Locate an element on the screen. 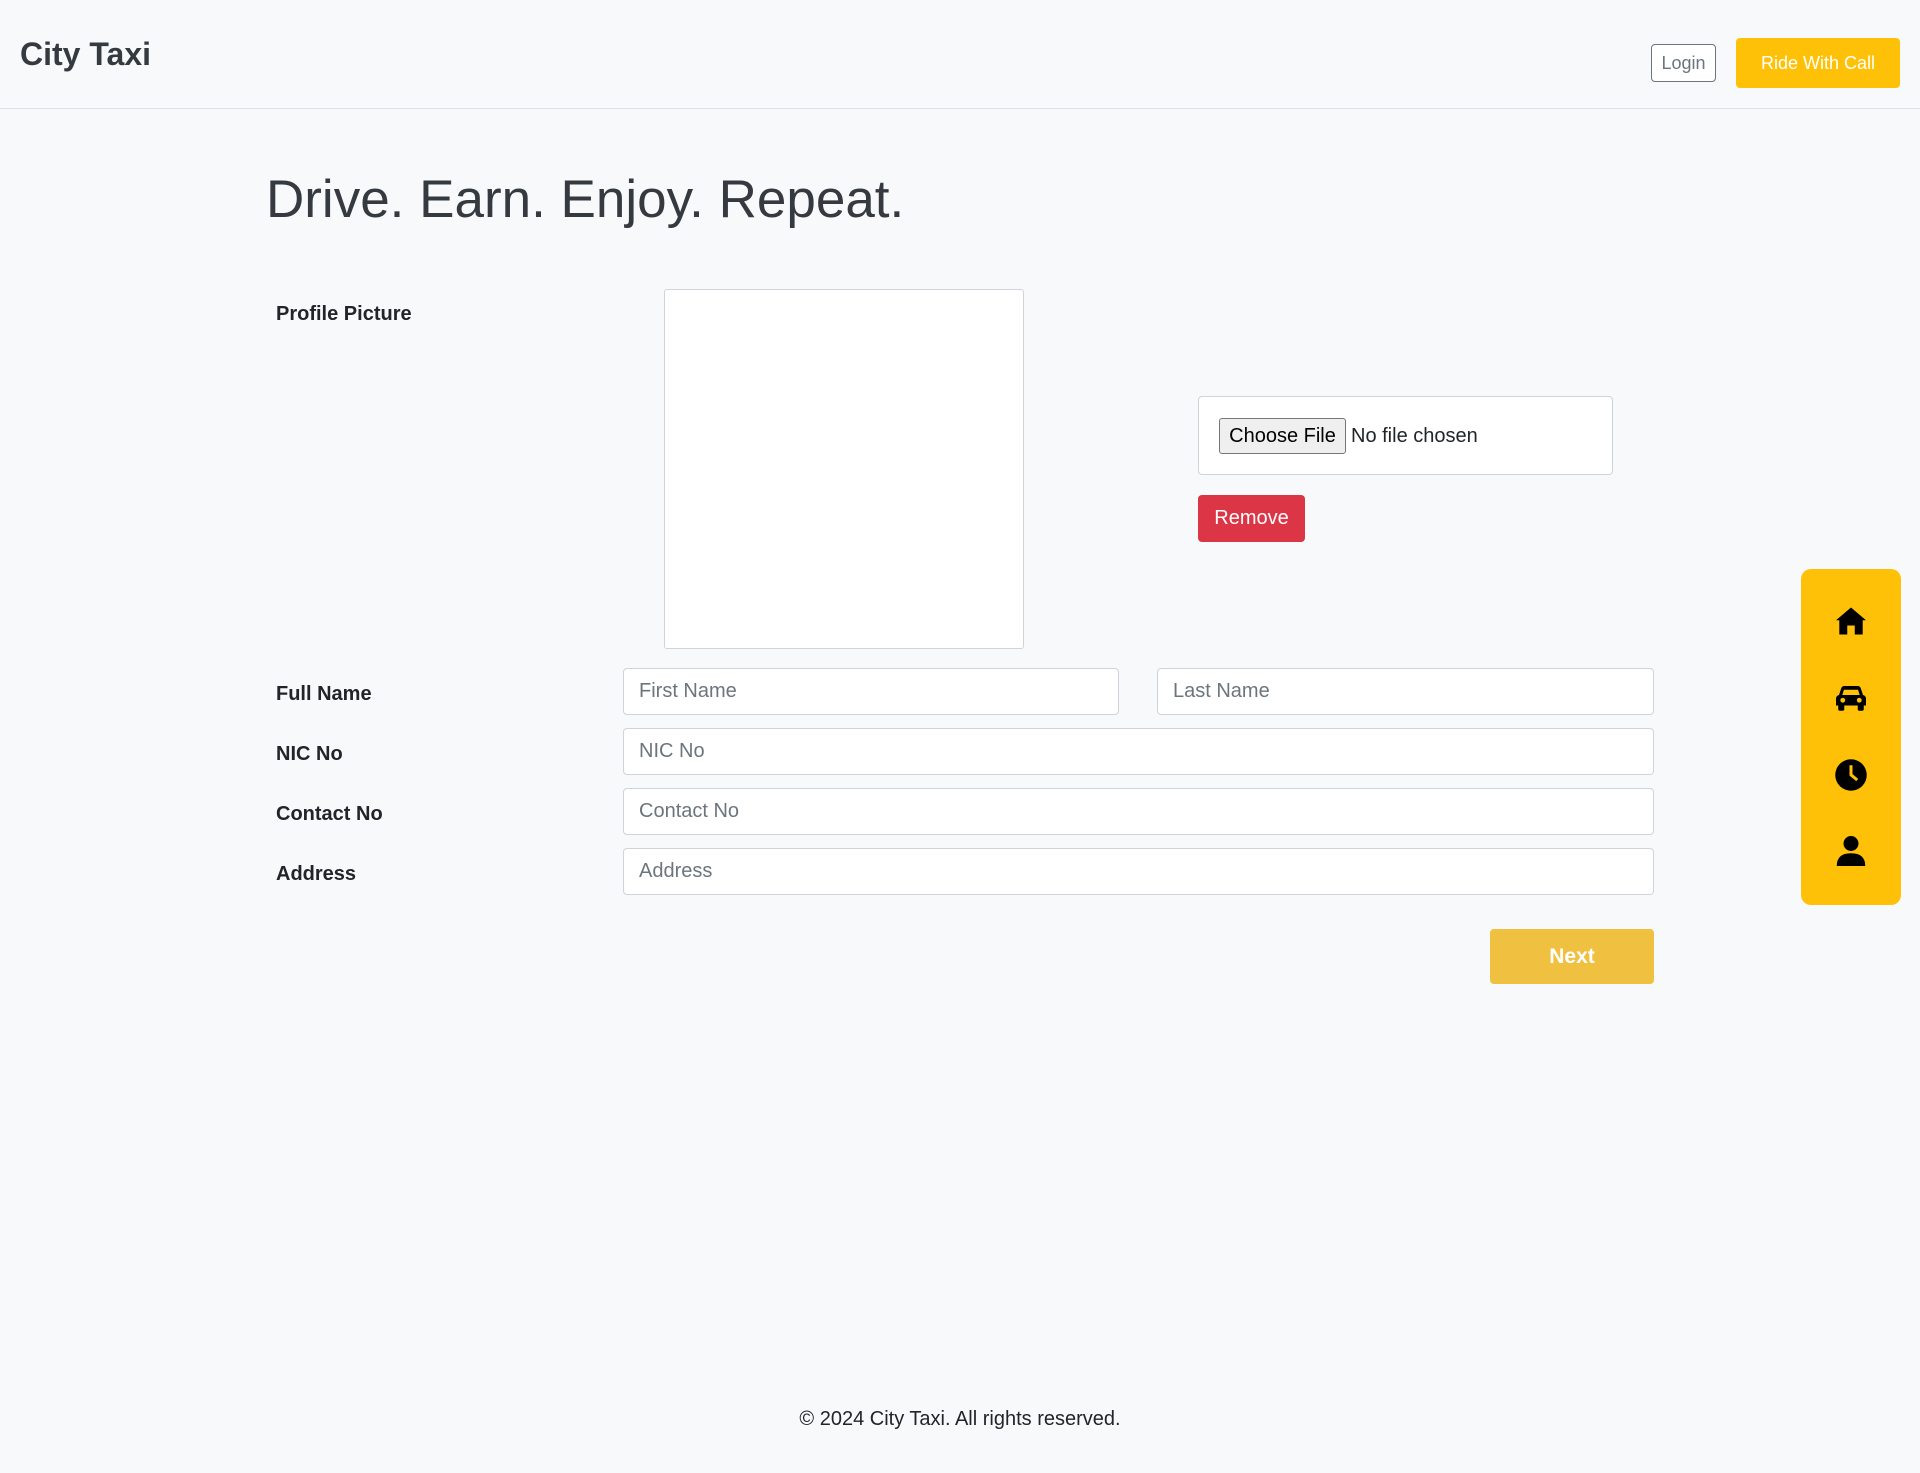 The image size is (1920, 1473). address-label: Address is located at coordinates (316, 874).